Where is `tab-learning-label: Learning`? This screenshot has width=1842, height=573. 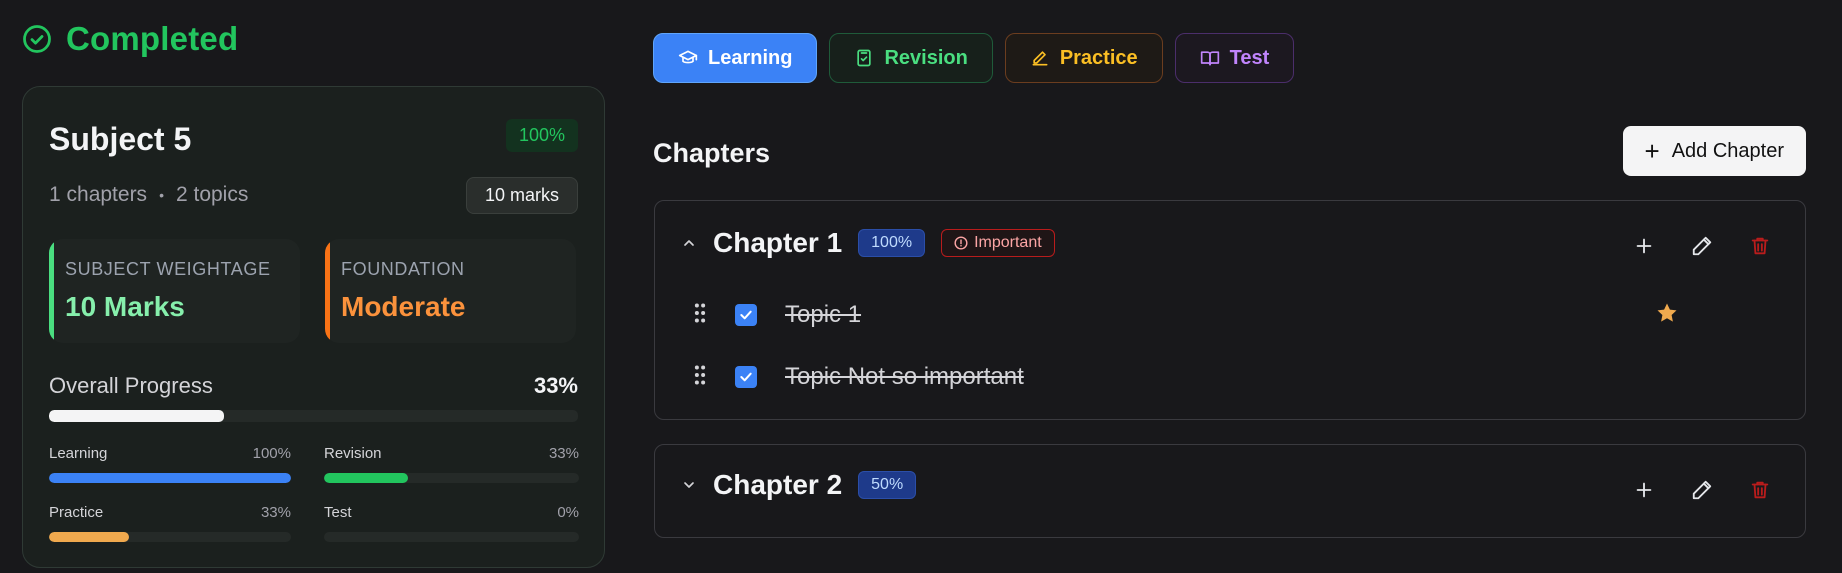 tab-learning-label: Learning is located at coordinates (750, 57).